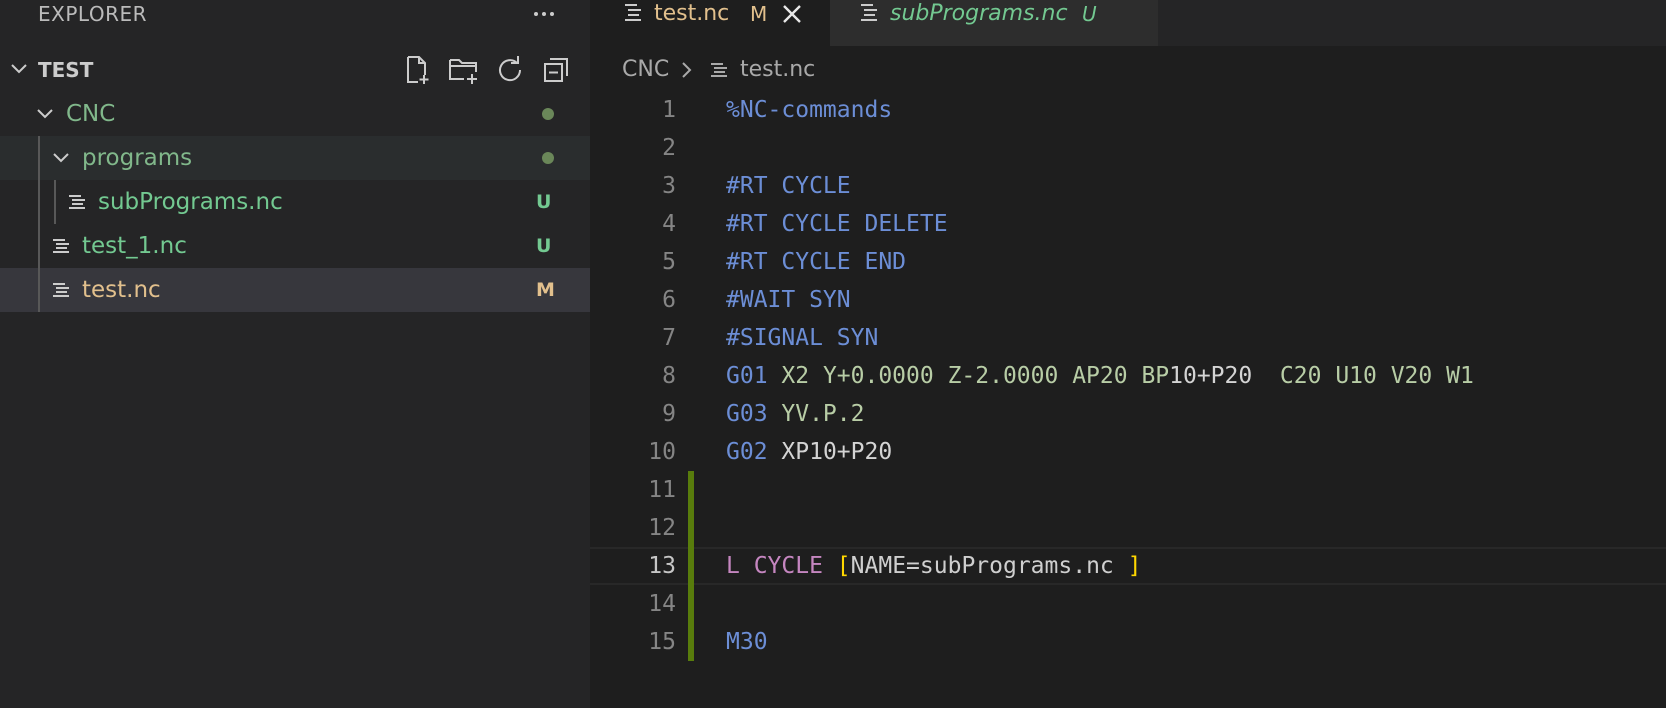  I want to click on code-token: [, so click(843, 566).